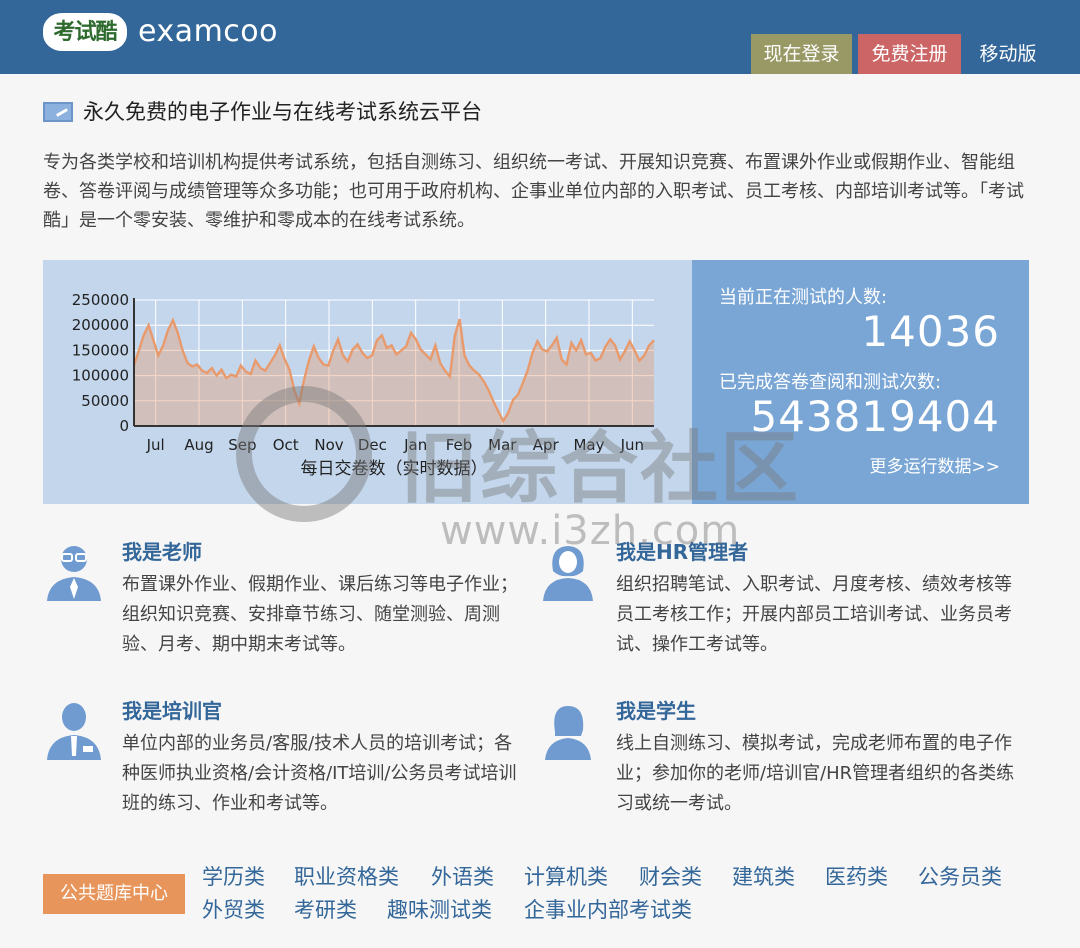  Describe the element at coordinates (172, 711) in the screenshot. I see `role-title: 我是培训官` at that location.